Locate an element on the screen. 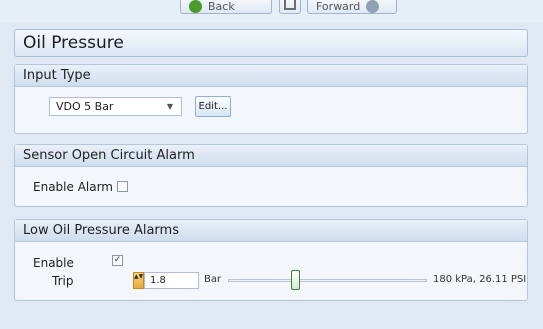 The image size is (543, 329). back-button: Back is located at coordinates (226, 7).